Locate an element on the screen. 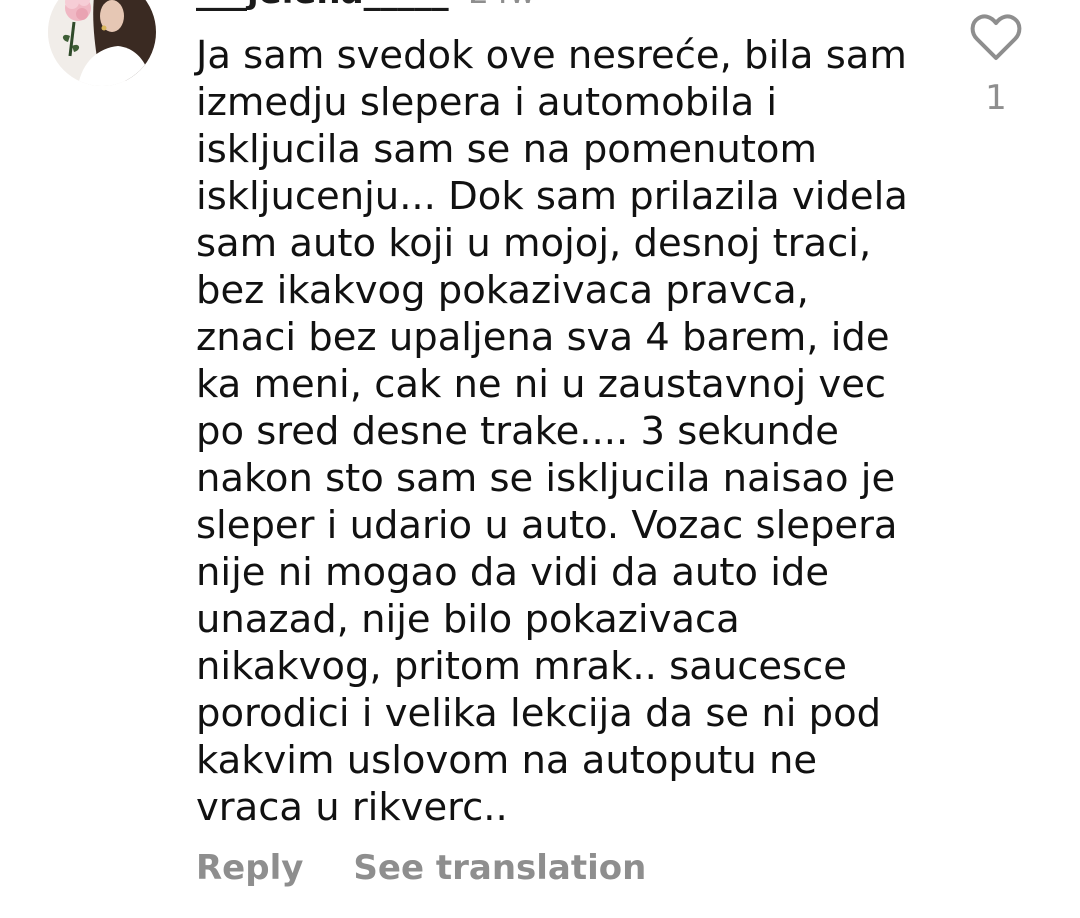 The image size is (1080, 918). avatar is located at coordinates (102, 43).